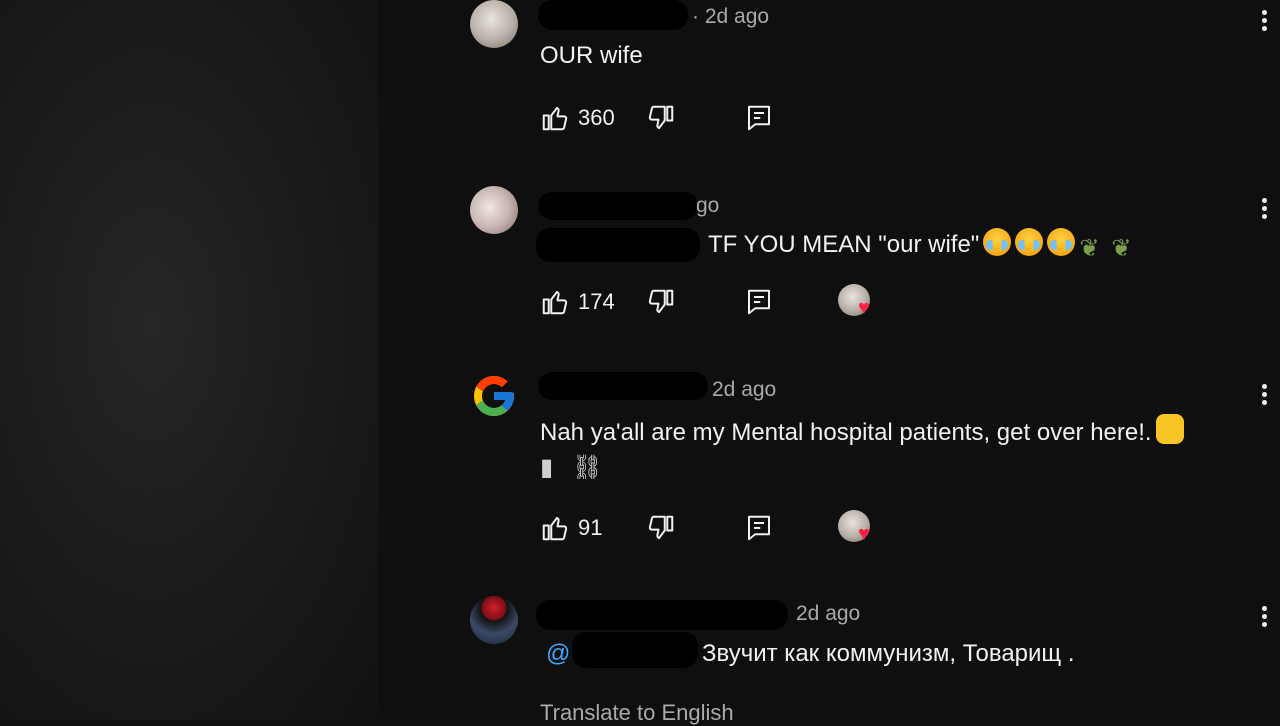  What do you see at coordinates (888, 653) in the screenshot?
I see `comment-text: Звучит как коммунизм, Товарищ .` at bounding box center [888, 653].